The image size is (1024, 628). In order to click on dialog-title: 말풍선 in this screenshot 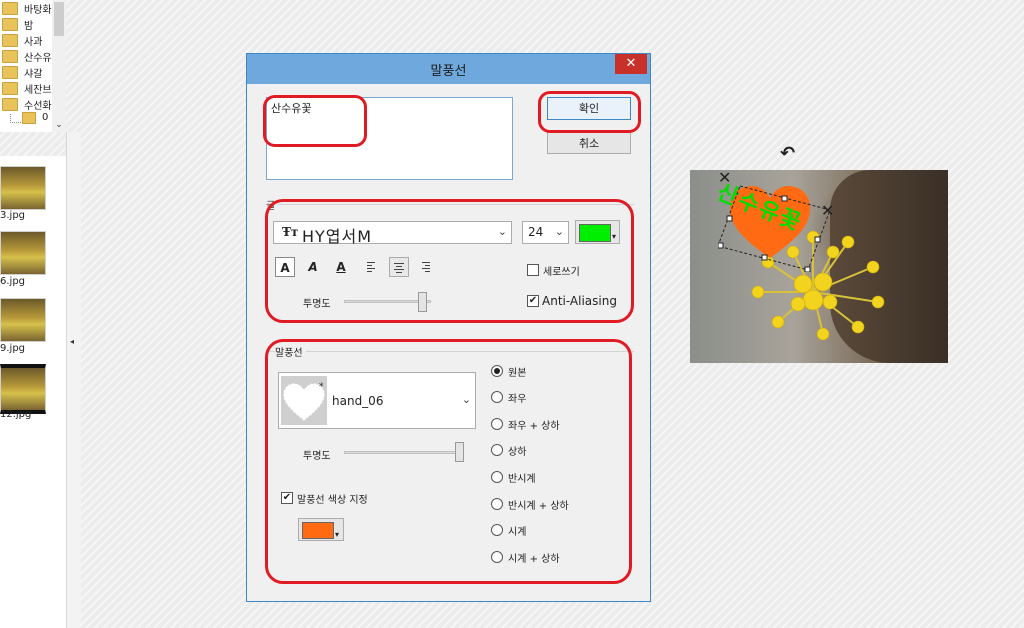, I will do `click(448, 71)`.